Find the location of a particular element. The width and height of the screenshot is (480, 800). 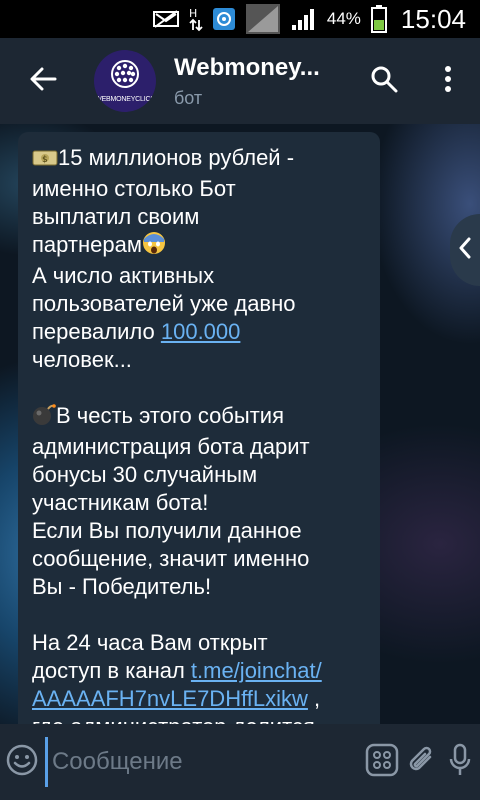

joinchat-link: t.me/joinchat/ is located at coordinates (256, 670).